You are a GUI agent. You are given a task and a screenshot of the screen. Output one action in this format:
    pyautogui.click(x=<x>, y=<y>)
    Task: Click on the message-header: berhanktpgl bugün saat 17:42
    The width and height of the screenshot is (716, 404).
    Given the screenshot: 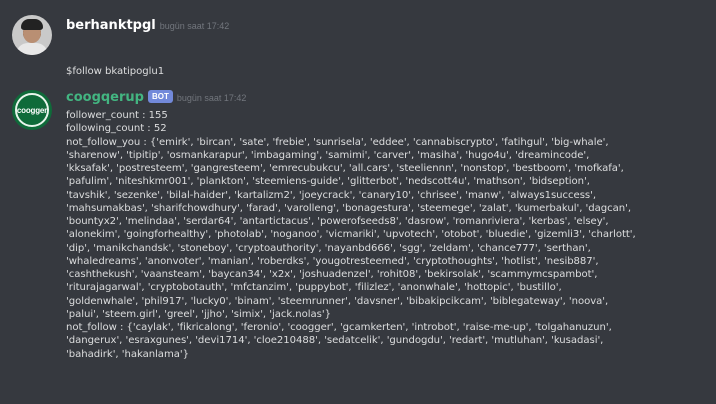 What is the action you would take?
    pyautogui.click(x=147, y=25)
    